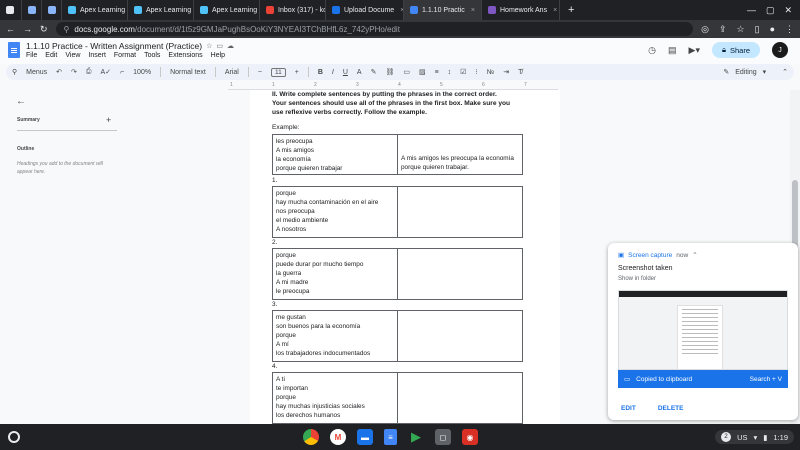  I want to click on chrome-app-icon, so click(311, 437).